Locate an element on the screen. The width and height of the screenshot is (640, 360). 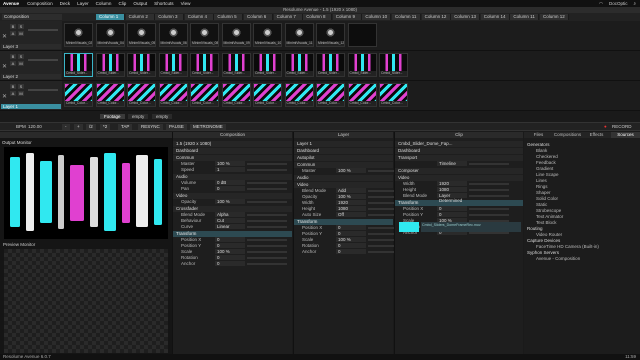
tab-empty-2: empty is located at coordinates (162, 116).